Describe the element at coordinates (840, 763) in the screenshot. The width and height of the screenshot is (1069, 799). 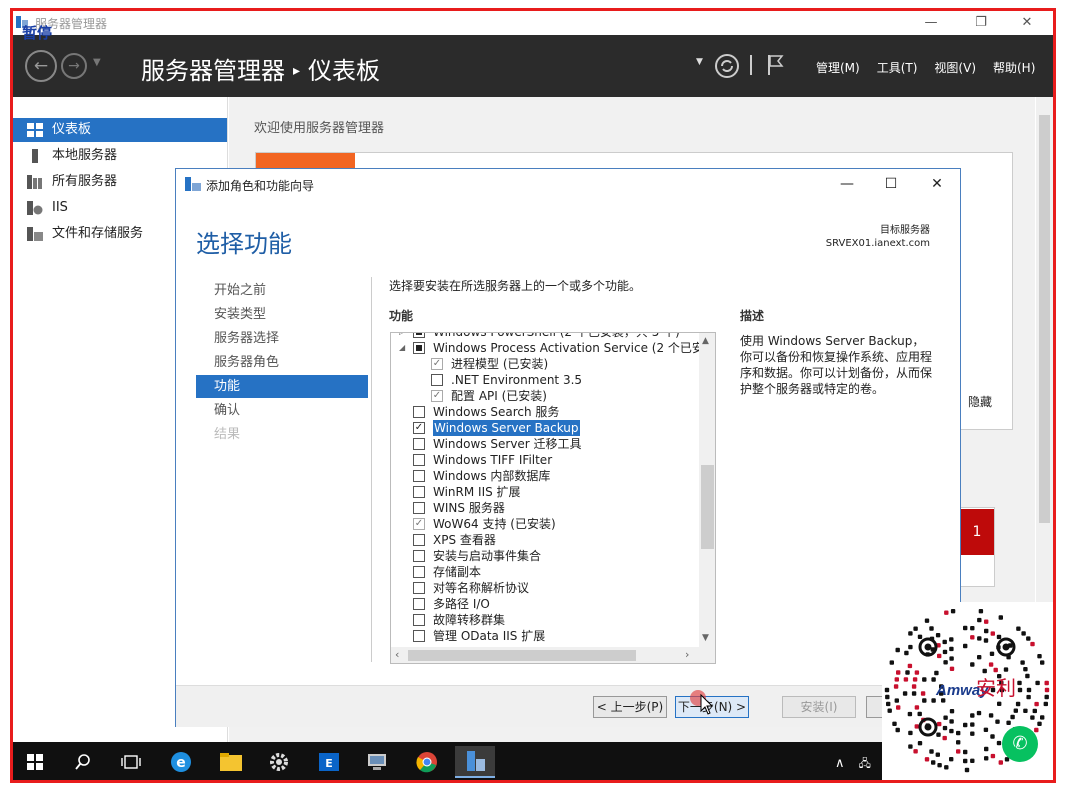
I see `tray-chevron-icon: ∧` at that location.